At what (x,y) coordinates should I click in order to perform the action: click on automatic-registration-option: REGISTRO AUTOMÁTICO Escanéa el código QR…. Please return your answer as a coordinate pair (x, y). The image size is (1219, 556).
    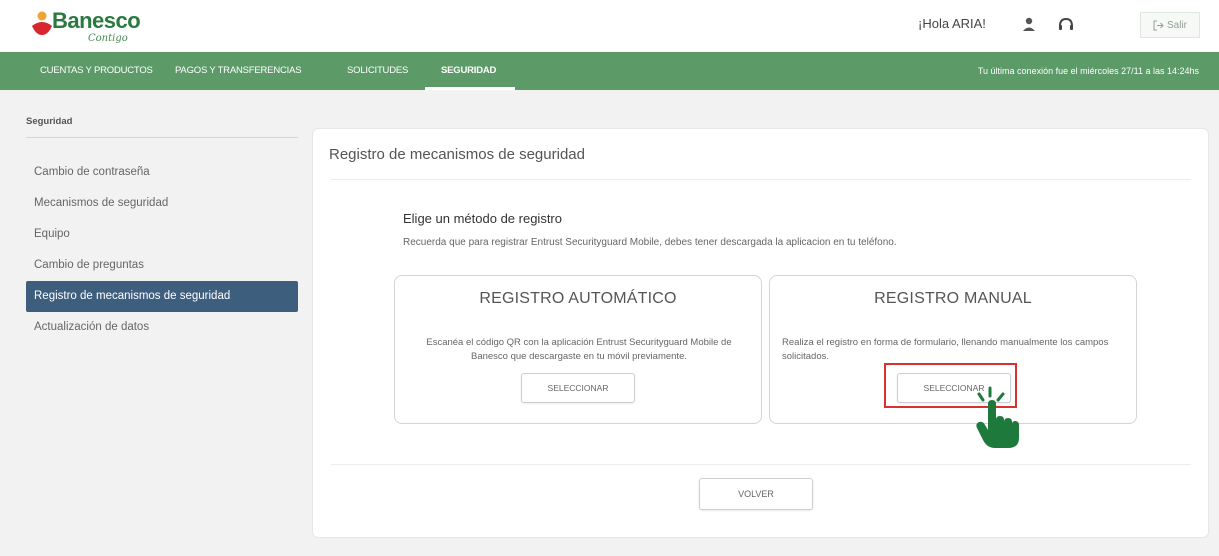
    Looking at the image, I should click on (578, 349).